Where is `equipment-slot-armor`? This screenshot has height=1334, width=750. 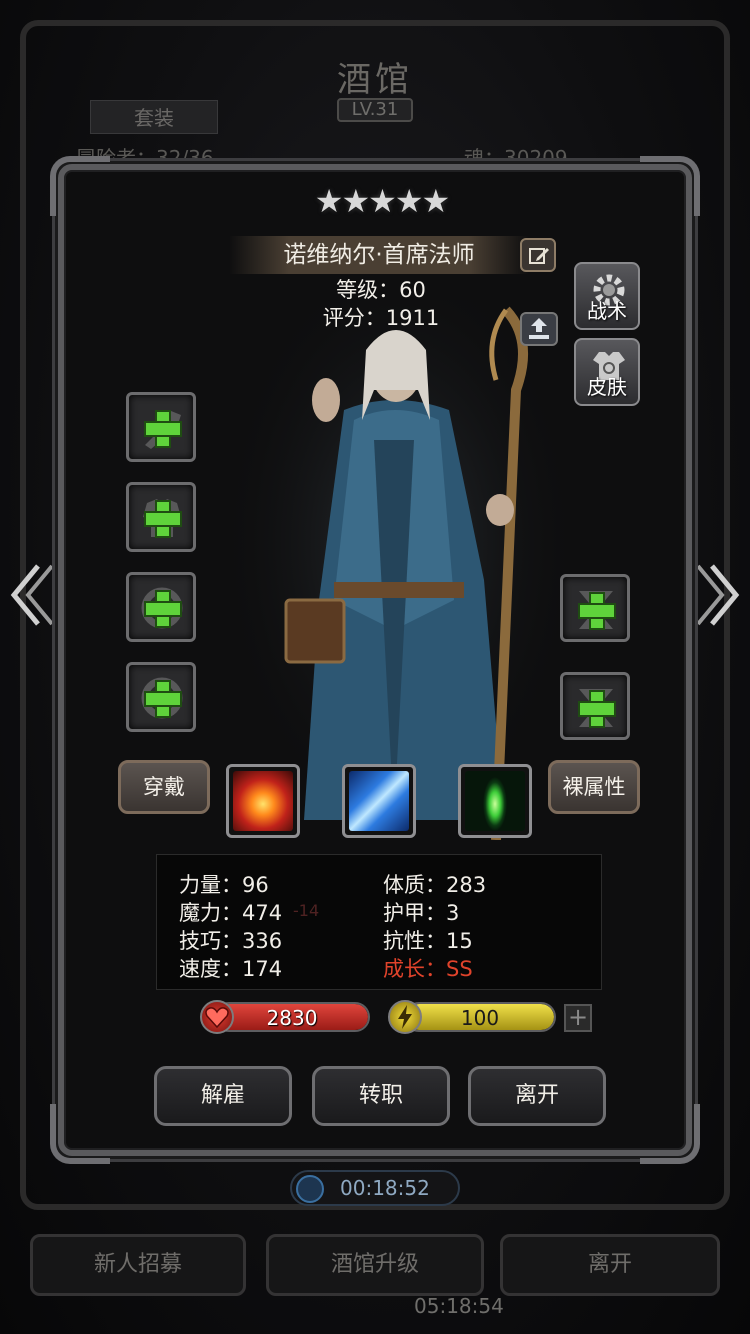 equipment-slot-armor is located at coordinates (161, 517).